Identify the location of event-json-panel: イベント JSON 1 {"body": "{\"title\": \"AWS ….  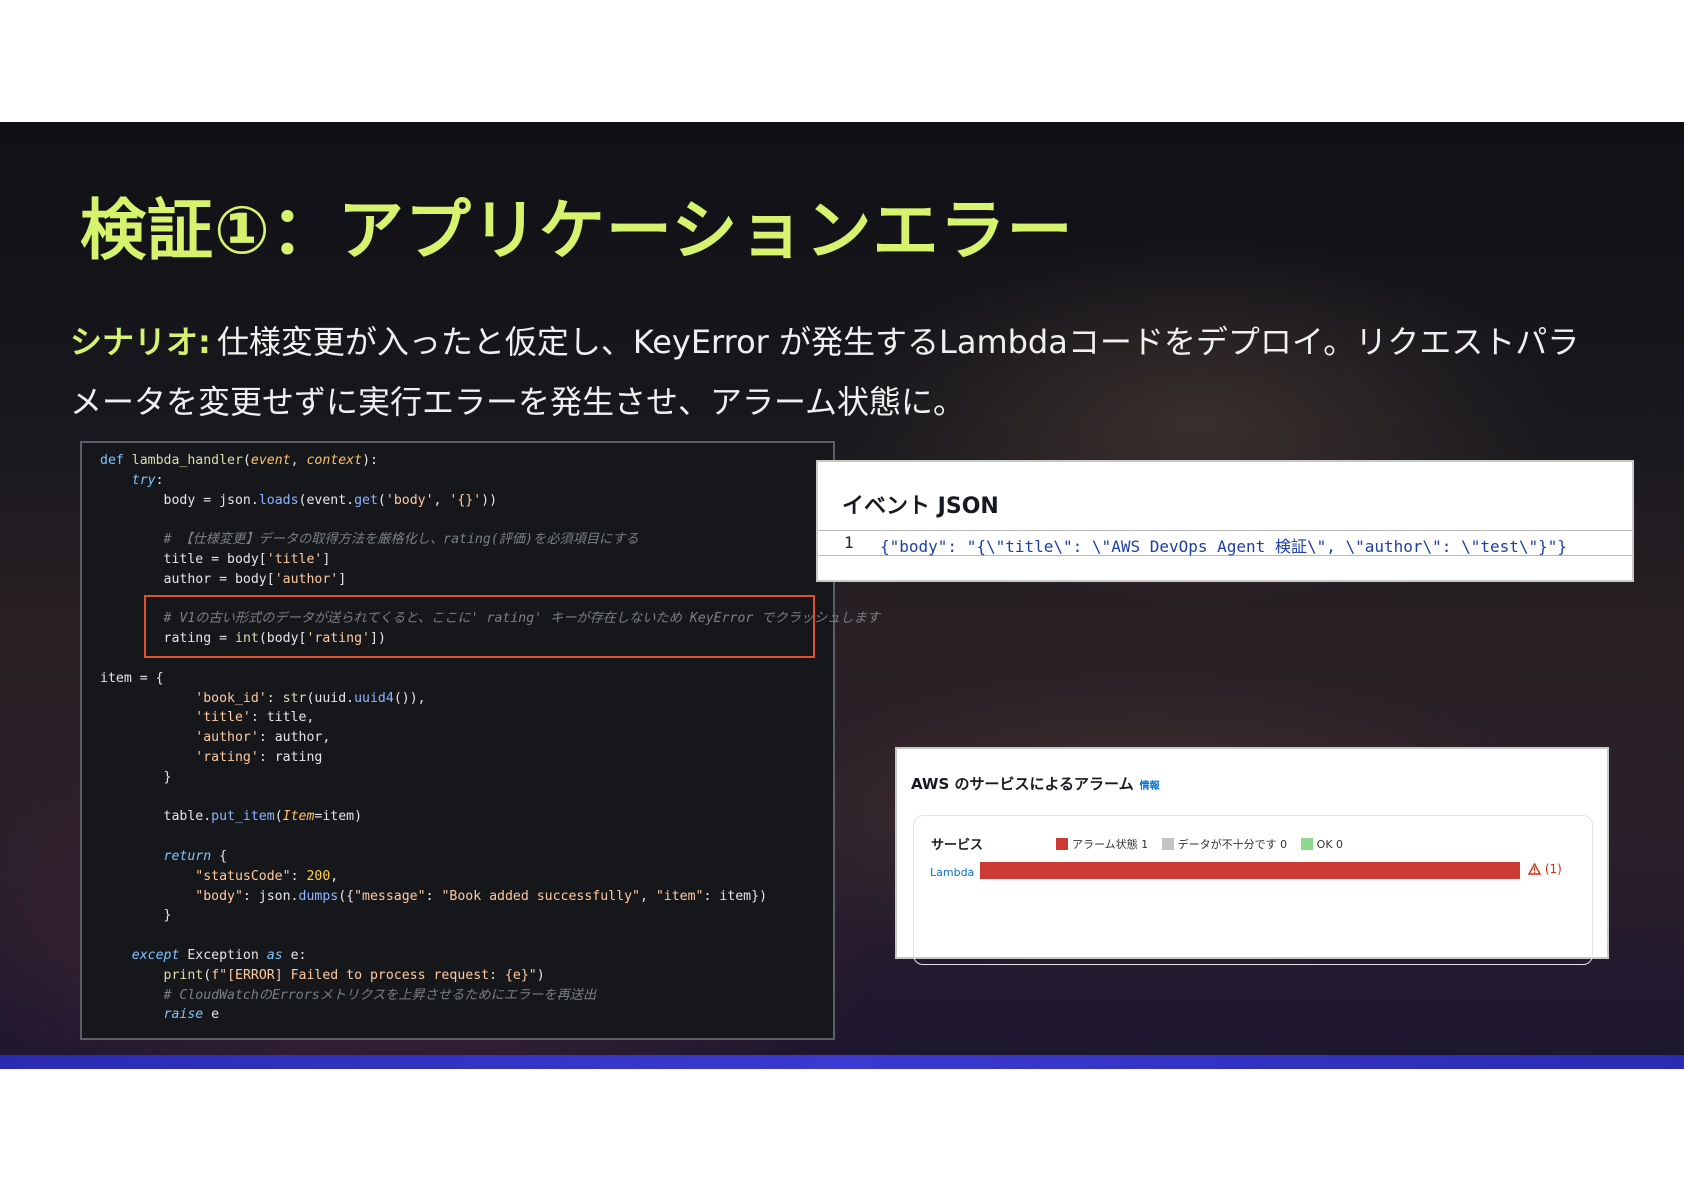
(1225, 521).